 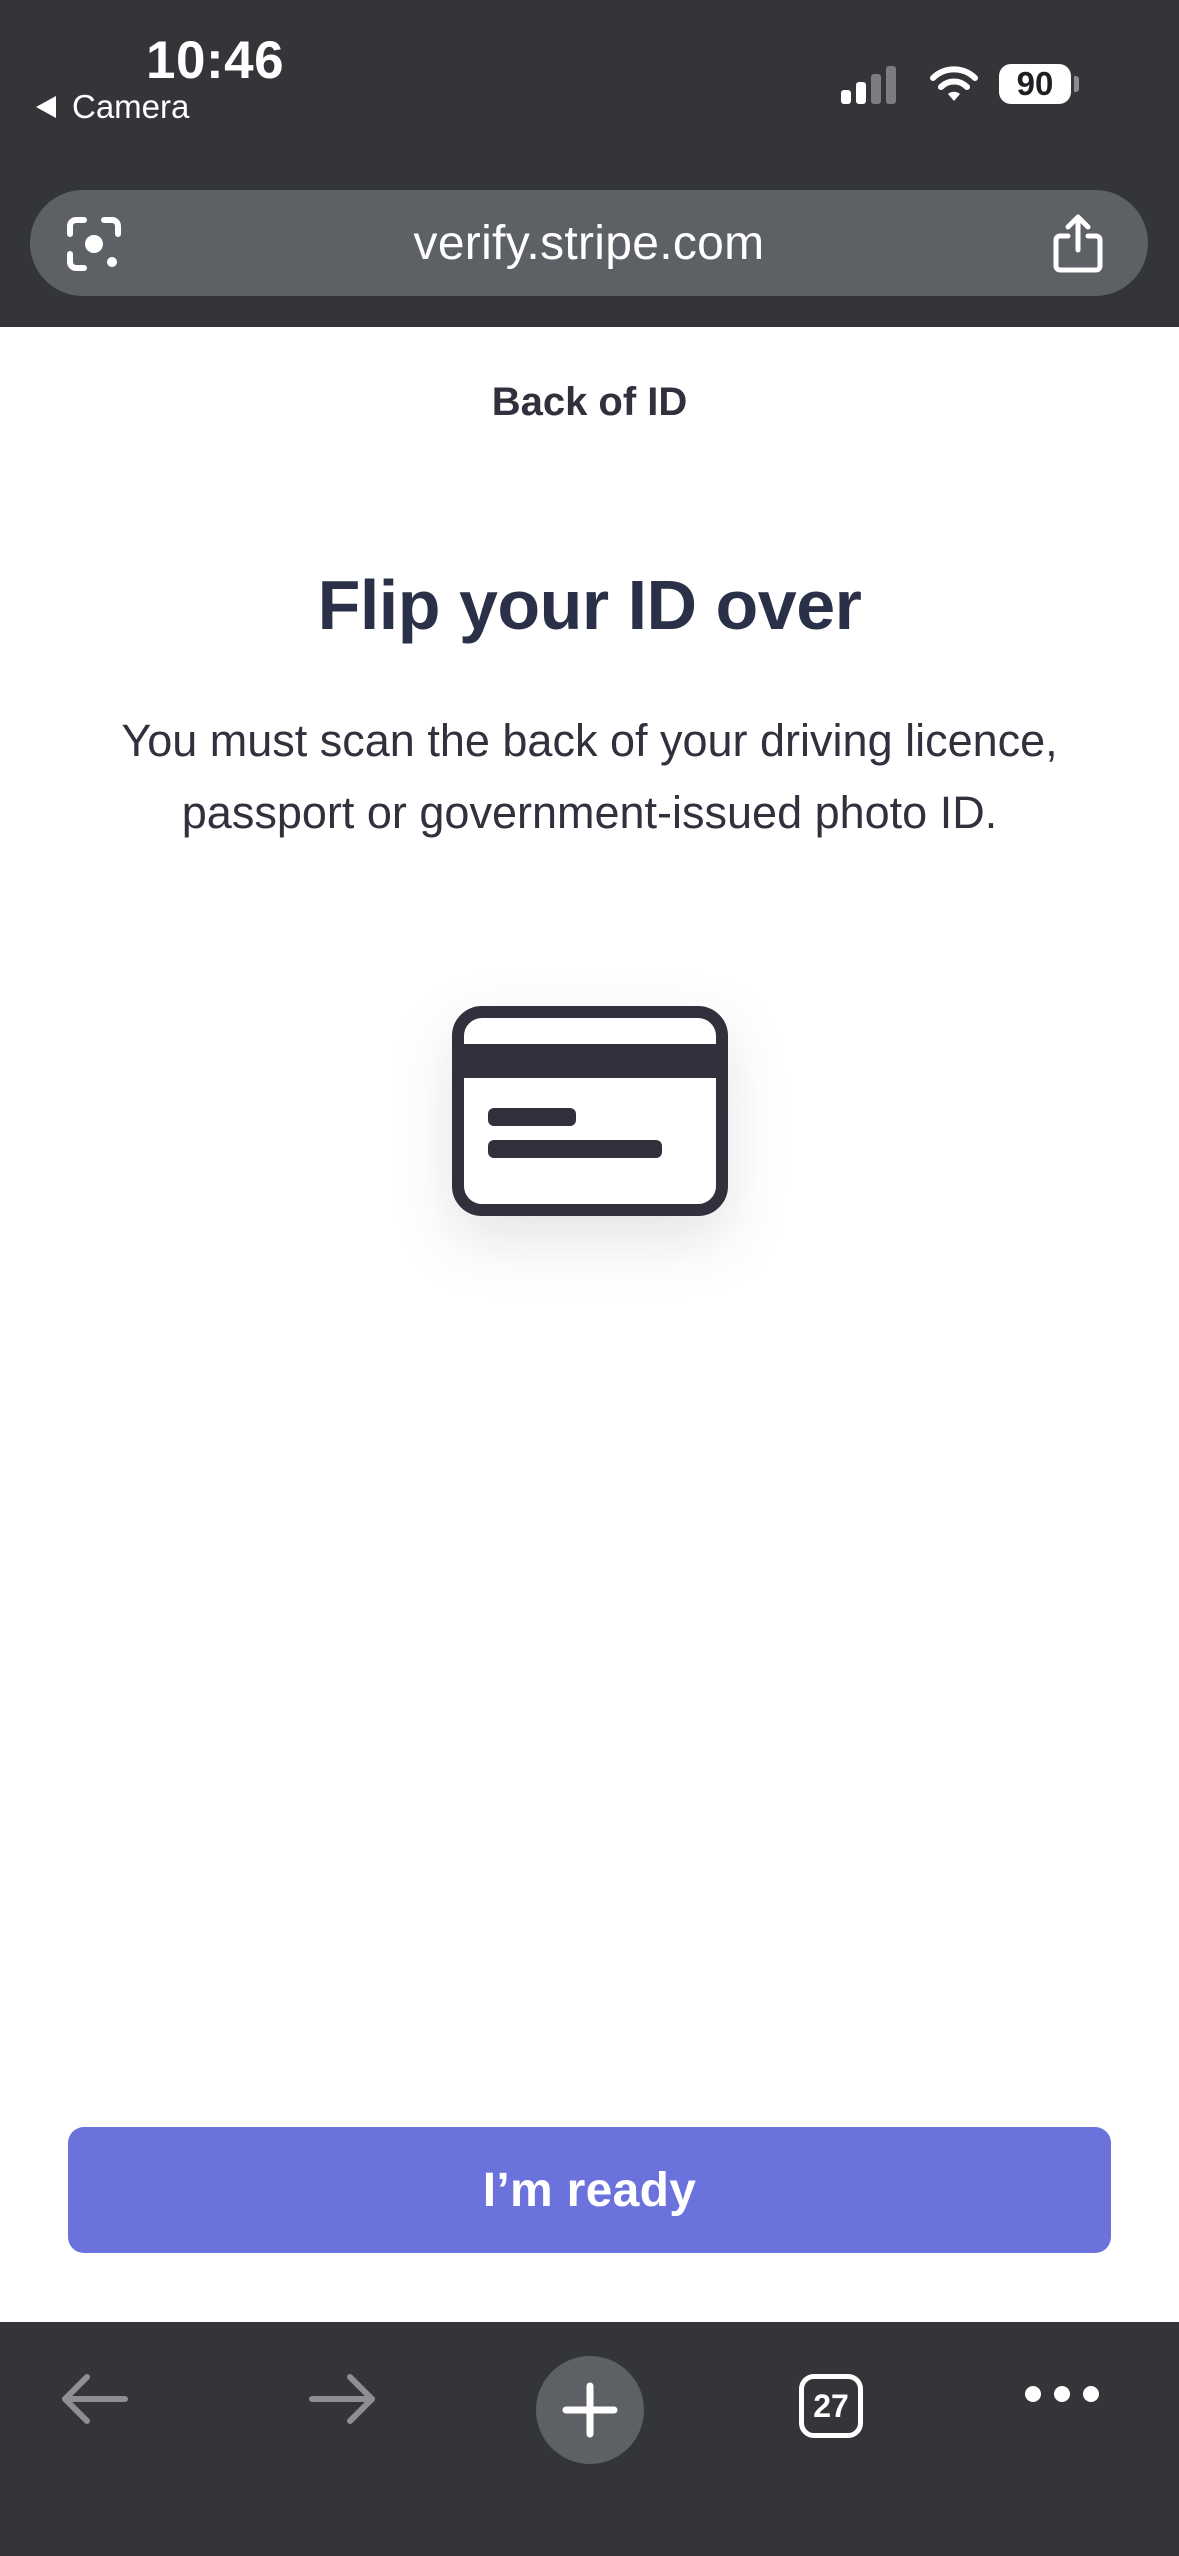 I want to click on url-text: verify.stripe.com, so click(x=589, y=243).